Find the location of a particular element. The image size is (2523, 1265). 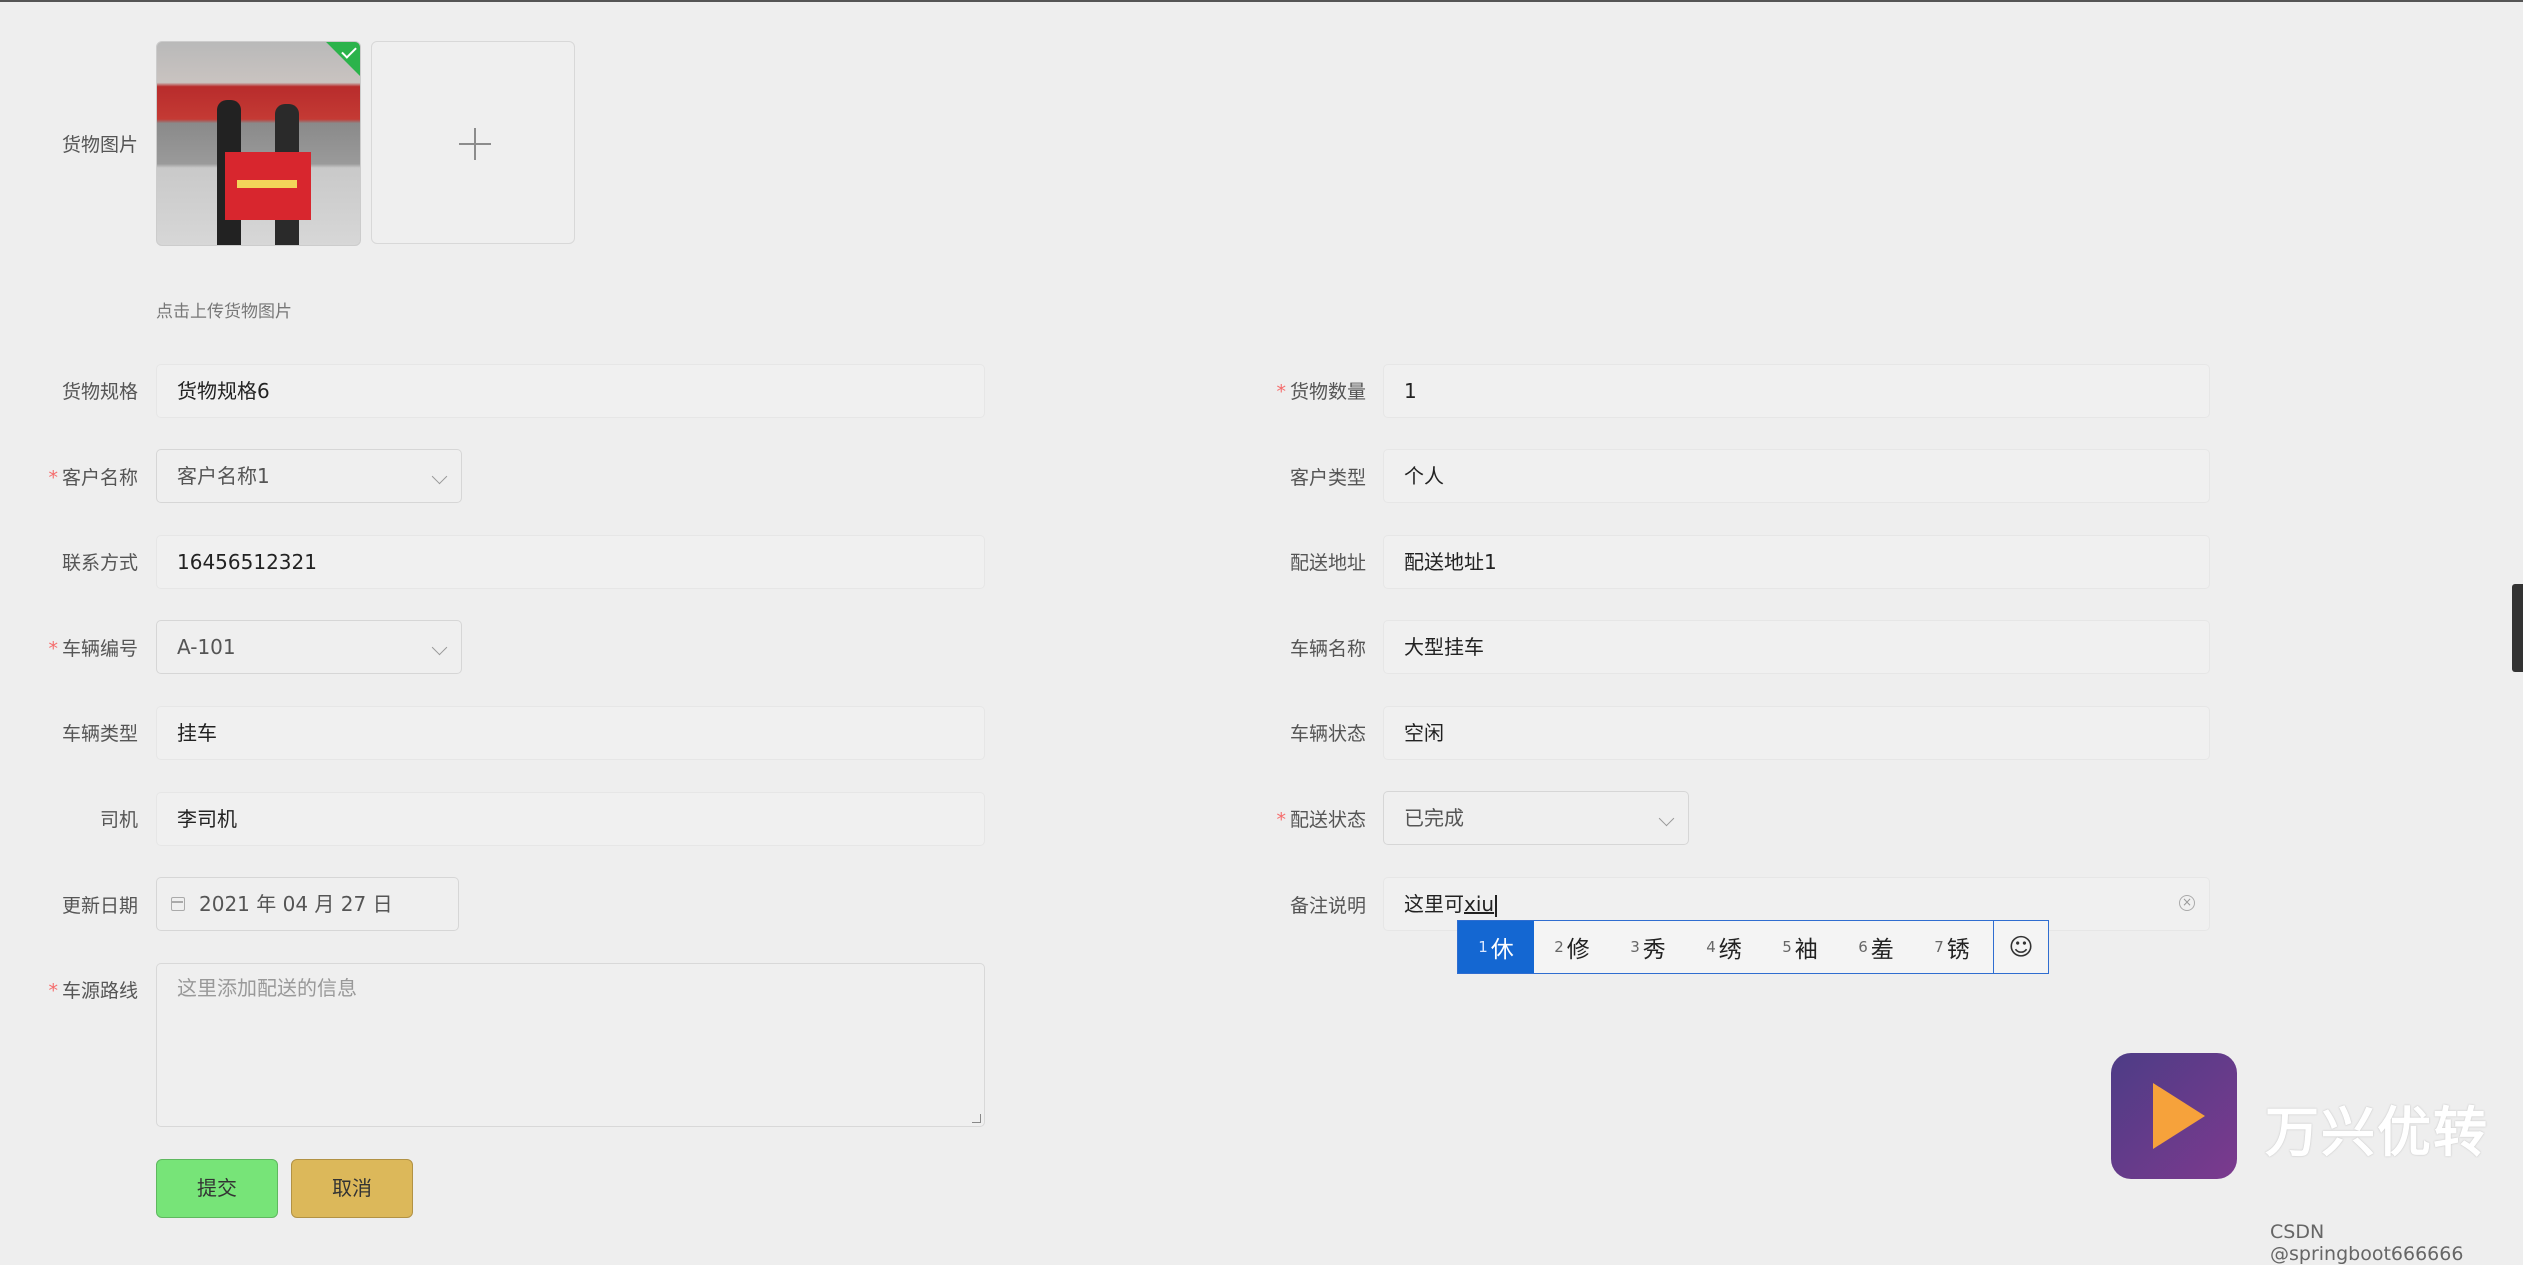

field-label-delivery-address: 配送地址 is located at coordinates (1327, 563).